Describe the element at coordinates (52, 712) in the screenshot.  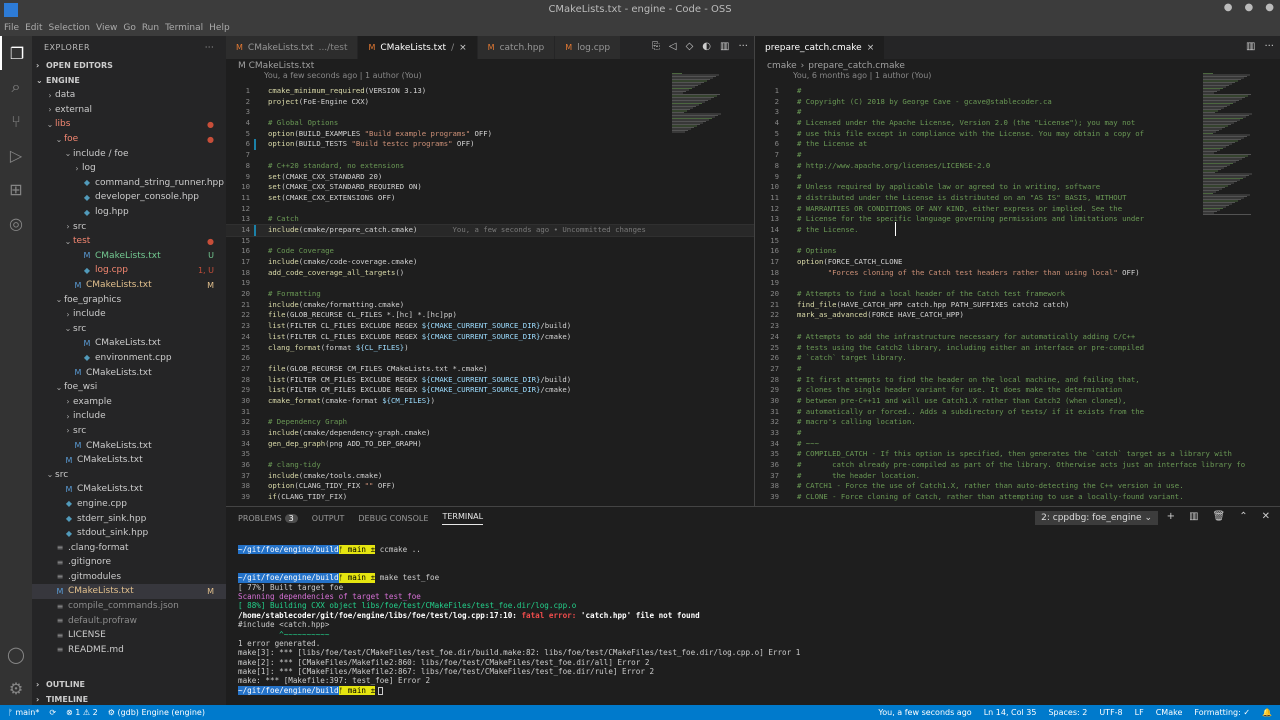
I see `sync-icon: ⟳` at that location.